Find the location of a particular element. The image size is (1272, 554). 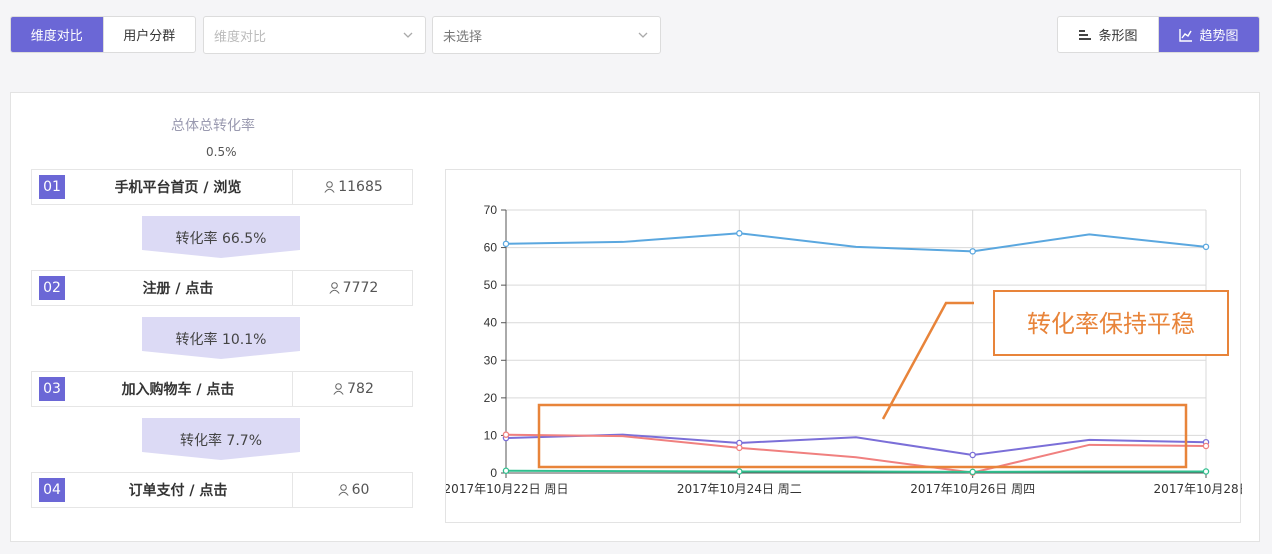

y-tick-label: 70 is located at coordinates (491, 210).